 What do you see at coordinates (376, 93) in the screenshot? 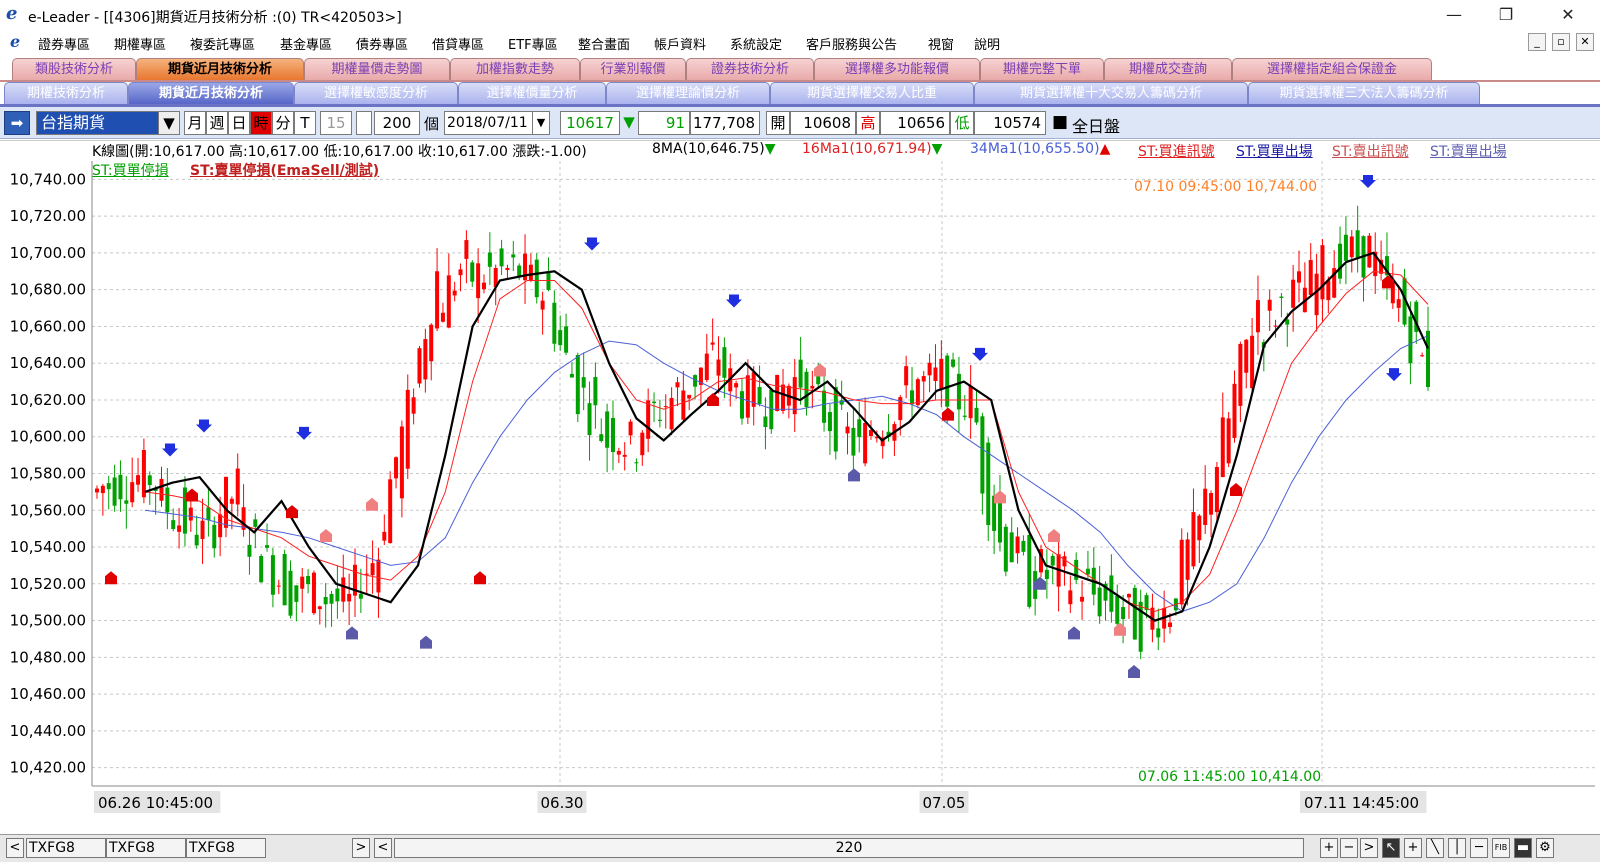
I see `tab-options-sensitivity: 選擇權敏感度分析` at bounding box center [376, 93].